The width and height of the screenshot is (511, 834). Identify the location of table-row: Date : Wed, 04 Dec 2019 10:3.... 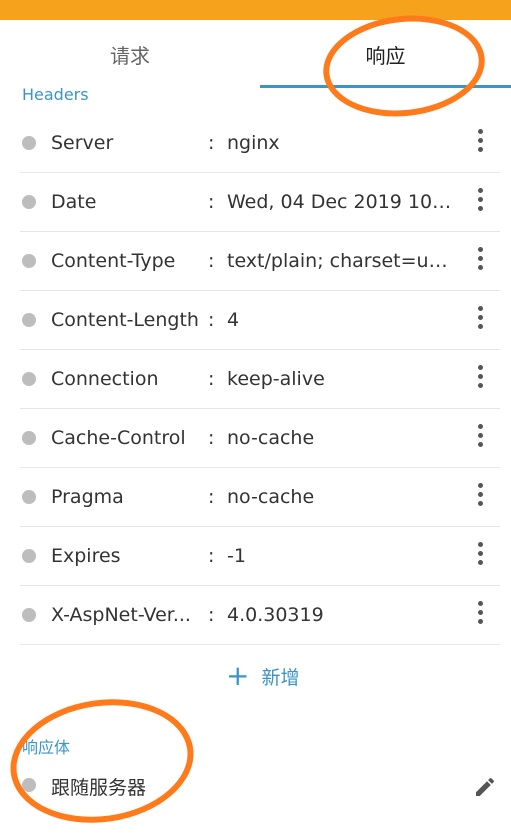
(260, 202).